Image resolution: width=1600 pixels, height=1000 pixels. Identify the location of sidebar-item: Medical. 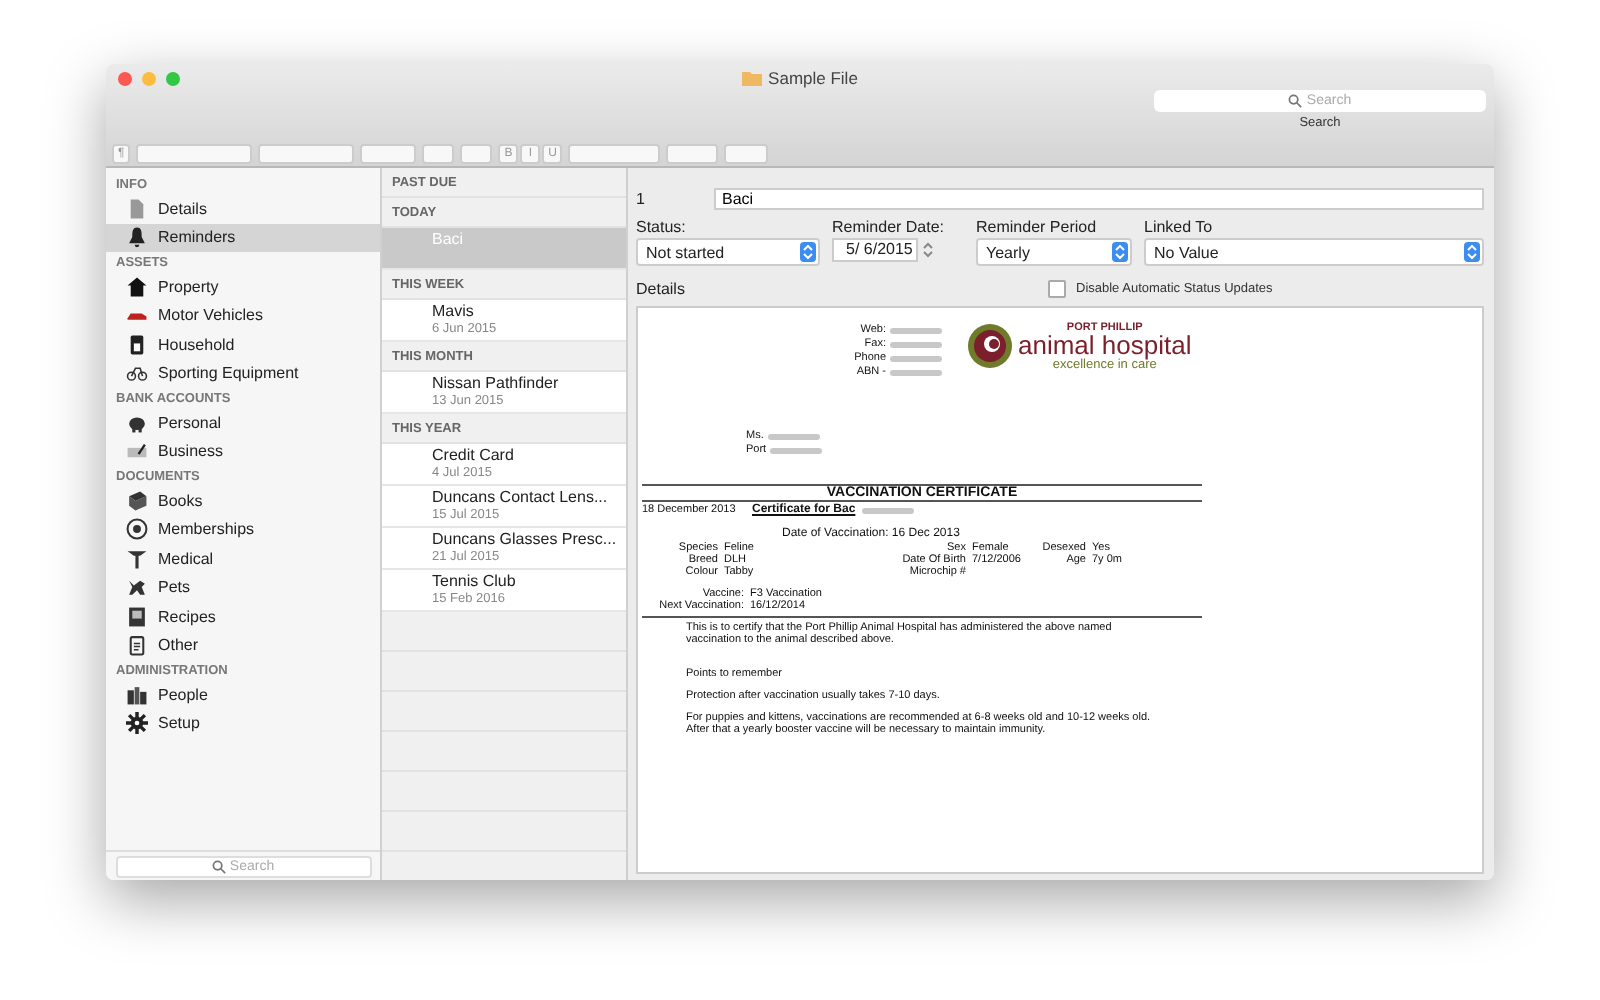
(243, 558).